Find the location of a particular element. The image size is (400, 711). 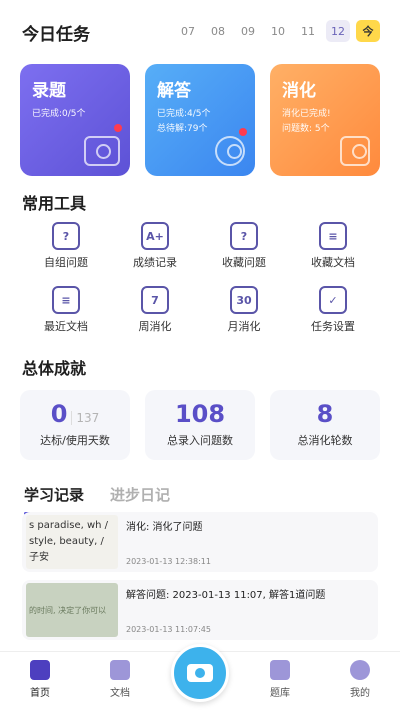

task-settings-icon: ✓ is located at coordinates (333, 300).